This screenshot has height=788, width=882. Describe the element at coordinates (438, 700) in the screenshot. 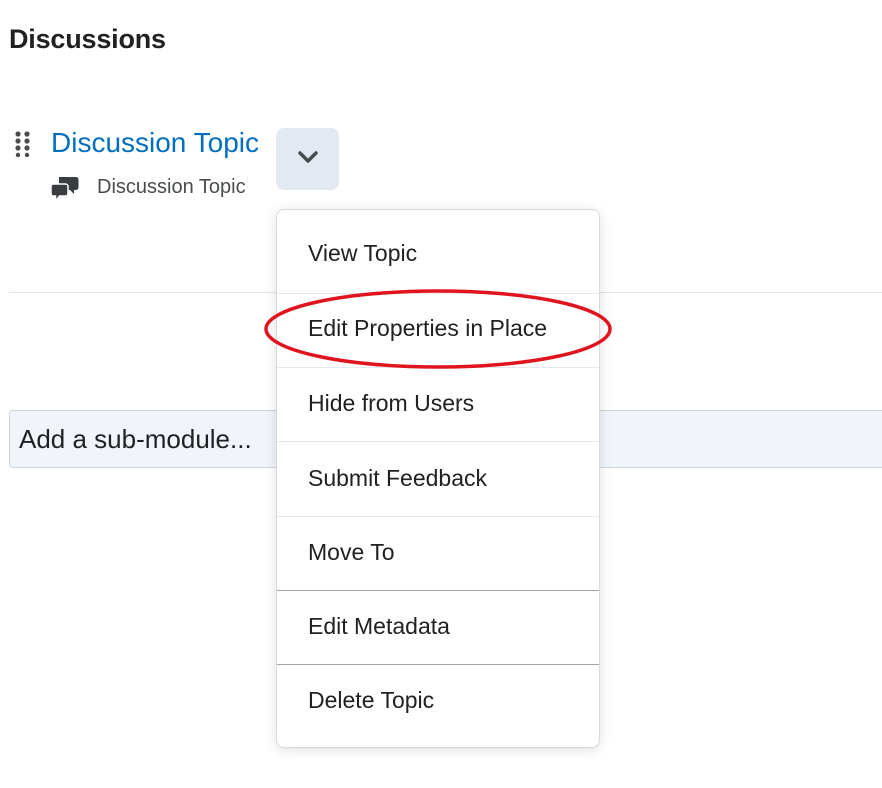

I see `menu-item-delete-topic: Delete Topic` at that location.